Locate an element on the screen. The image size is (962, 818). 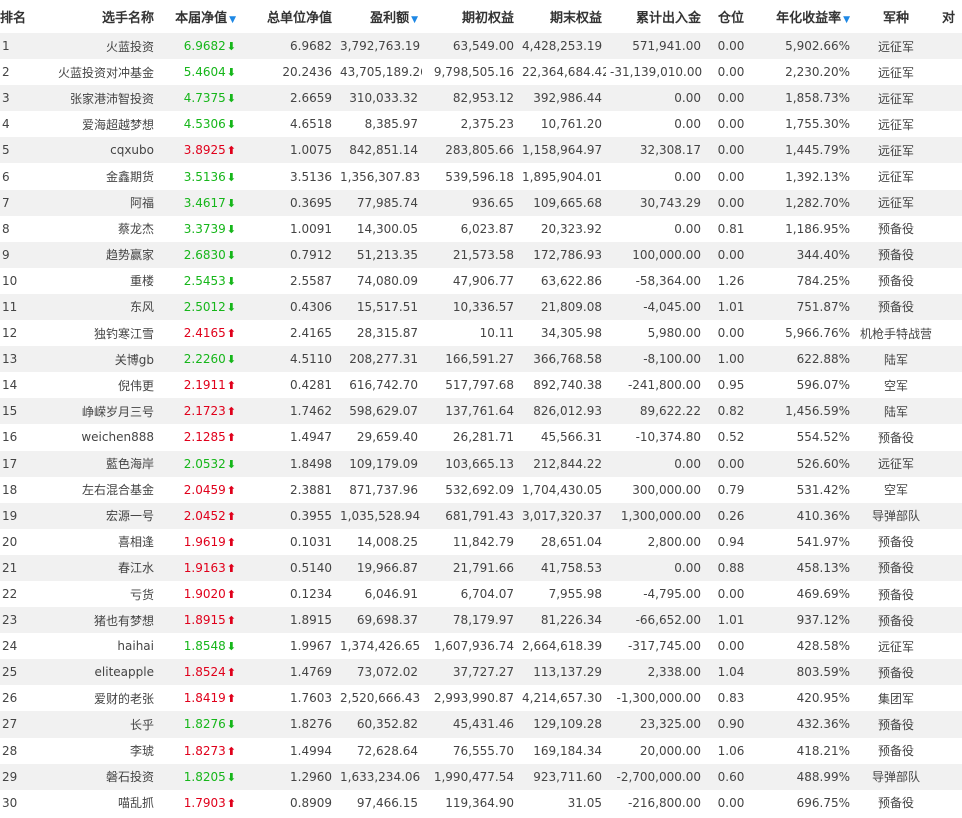
player-name-link: 藍色海岸 is located at coordinates (92, 463).